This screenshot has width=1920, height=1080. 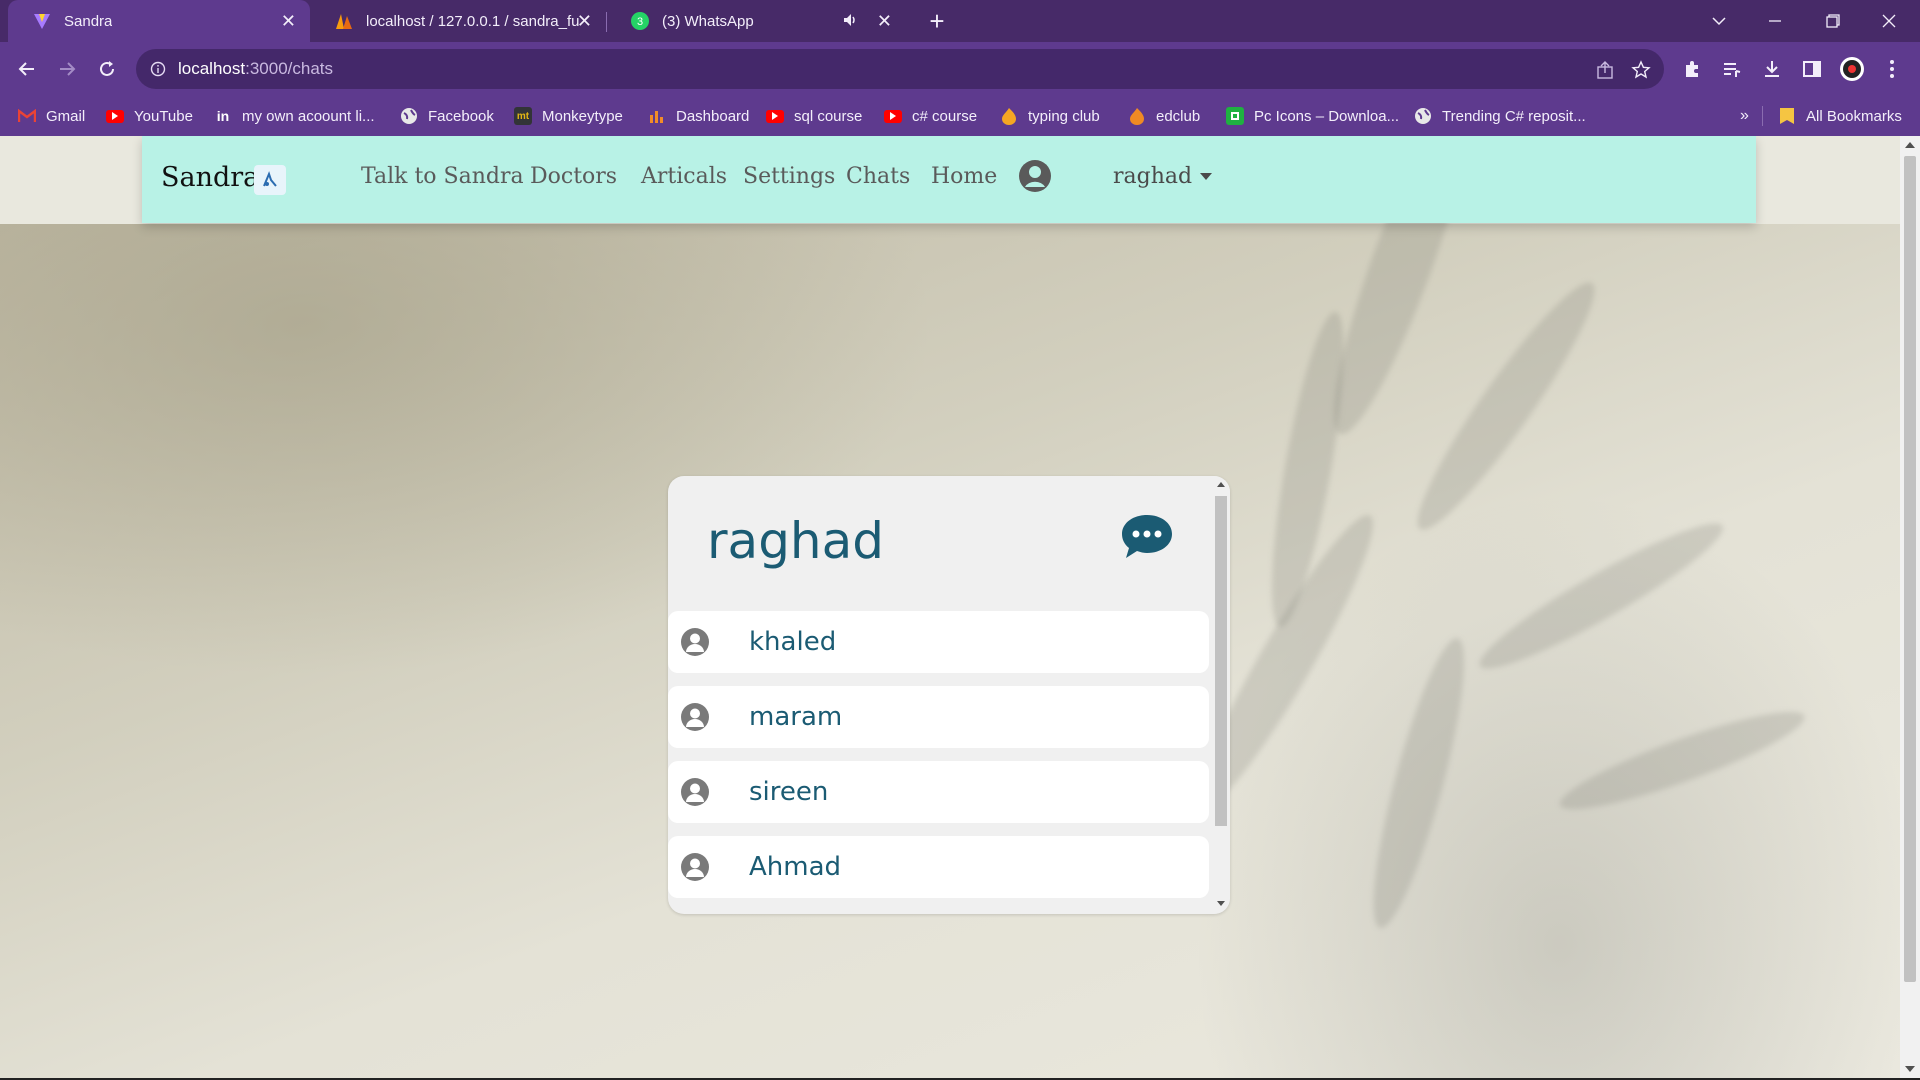 I want to click on bookmark-monkeytype: mt Monkeytype, so click(x=568, y=116).